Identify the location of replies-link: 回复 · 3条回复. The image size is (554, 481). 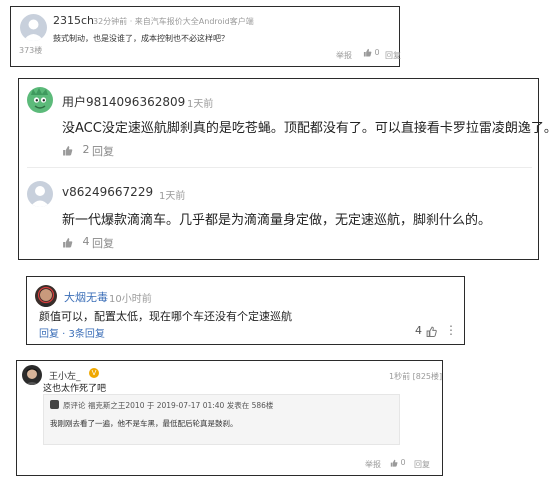
(72, 332).